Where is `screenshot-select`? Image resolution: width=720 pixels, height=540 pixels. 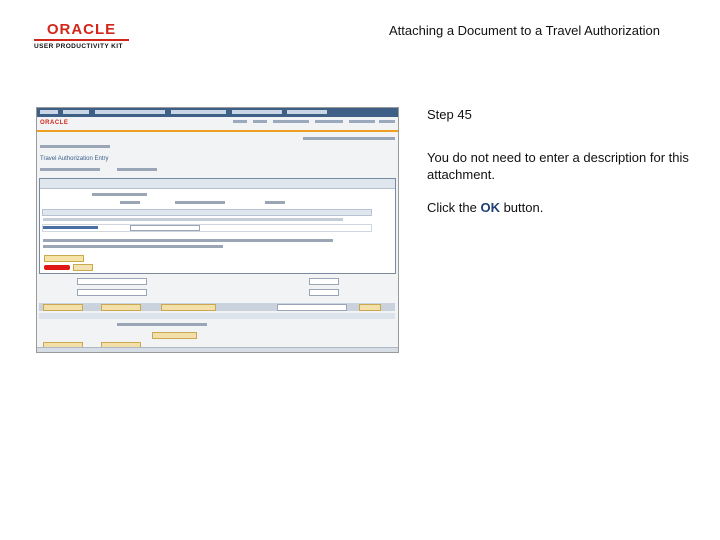
screenshot-select is located at coordinates (312, 307).